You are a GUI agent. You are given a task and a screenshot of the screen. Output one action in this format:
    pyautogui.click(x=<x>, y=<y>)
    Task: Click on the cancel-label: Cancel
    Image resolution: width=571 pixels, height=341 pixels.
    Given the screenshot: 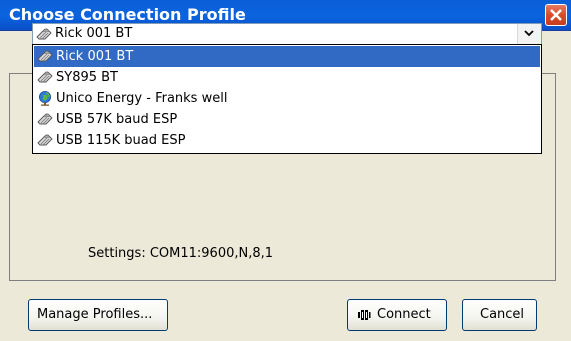 What is the action you would take?
    pyautogui.click(x=502, y=314)
    